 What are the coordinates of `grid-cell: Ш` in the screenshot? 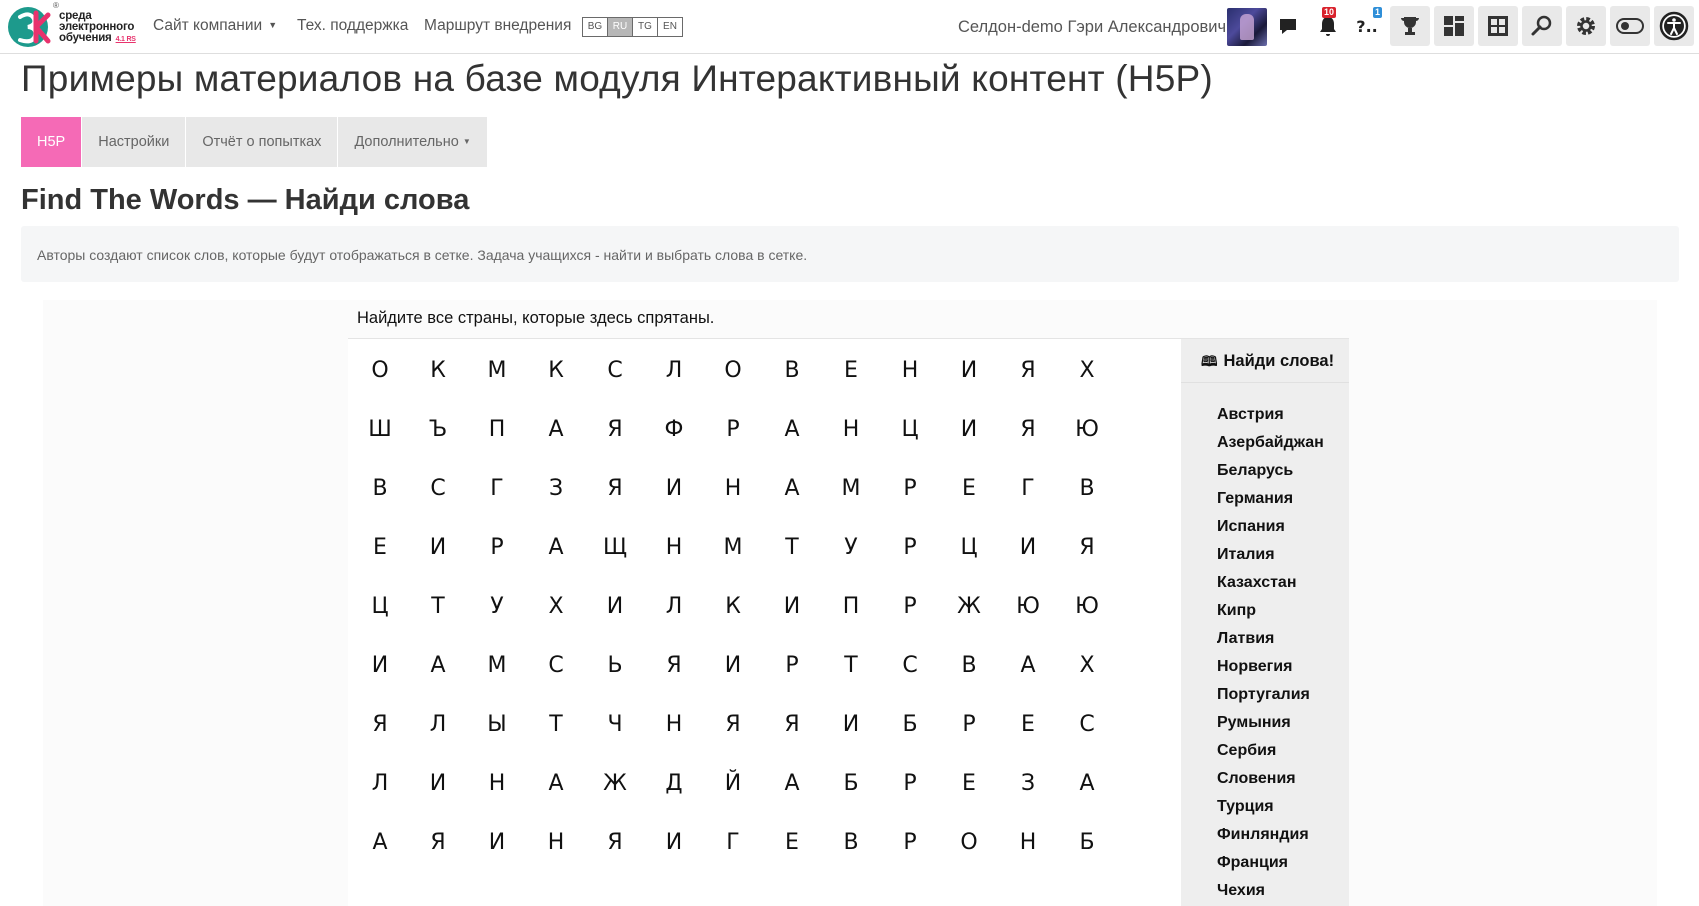 It's located at (380, 430).